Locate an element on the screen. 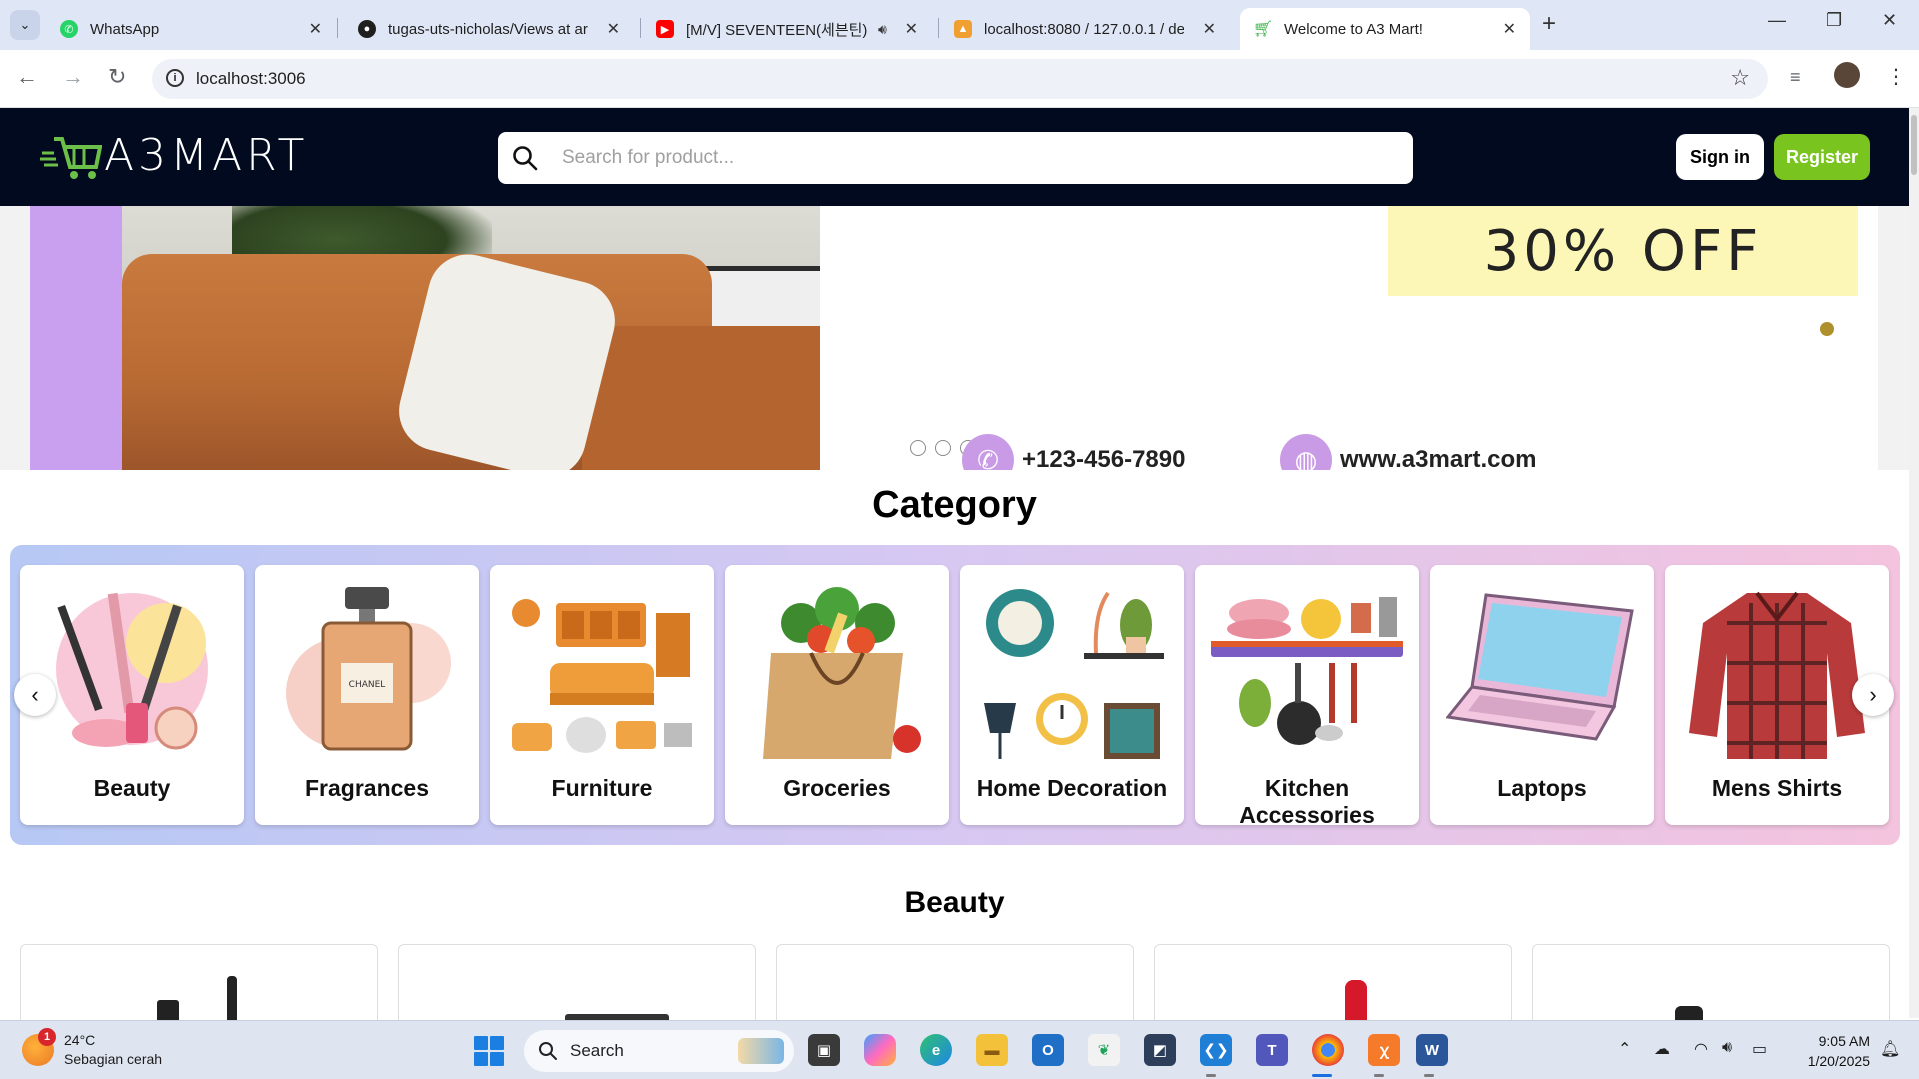  file-explorer-icon: ▬ is located at coordinates (992, 1050).